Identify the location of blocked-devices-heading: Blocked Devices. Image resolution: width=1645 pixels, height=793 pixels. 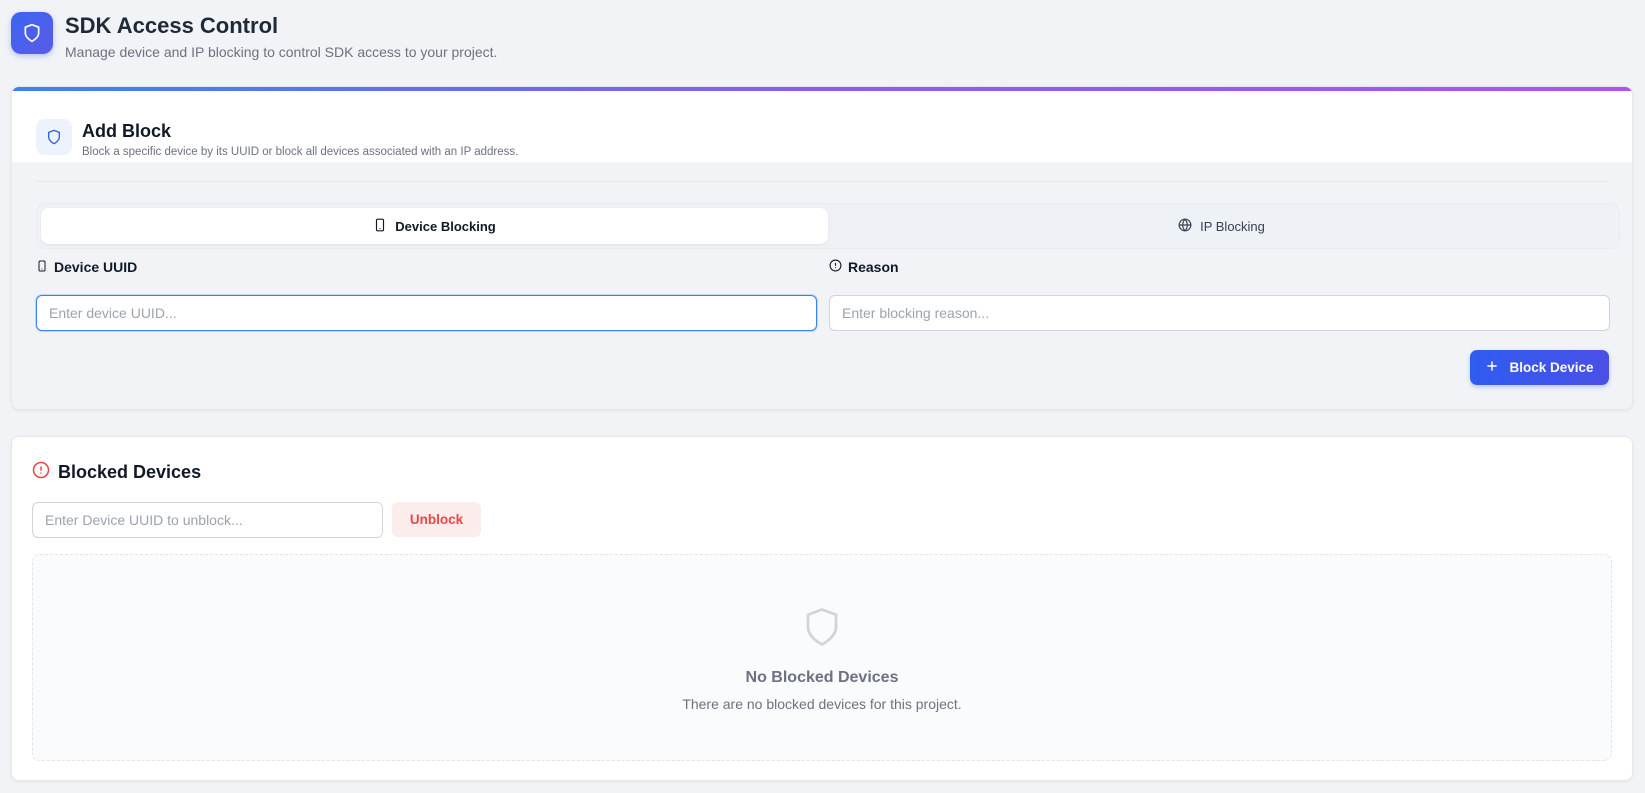
(116, 472).